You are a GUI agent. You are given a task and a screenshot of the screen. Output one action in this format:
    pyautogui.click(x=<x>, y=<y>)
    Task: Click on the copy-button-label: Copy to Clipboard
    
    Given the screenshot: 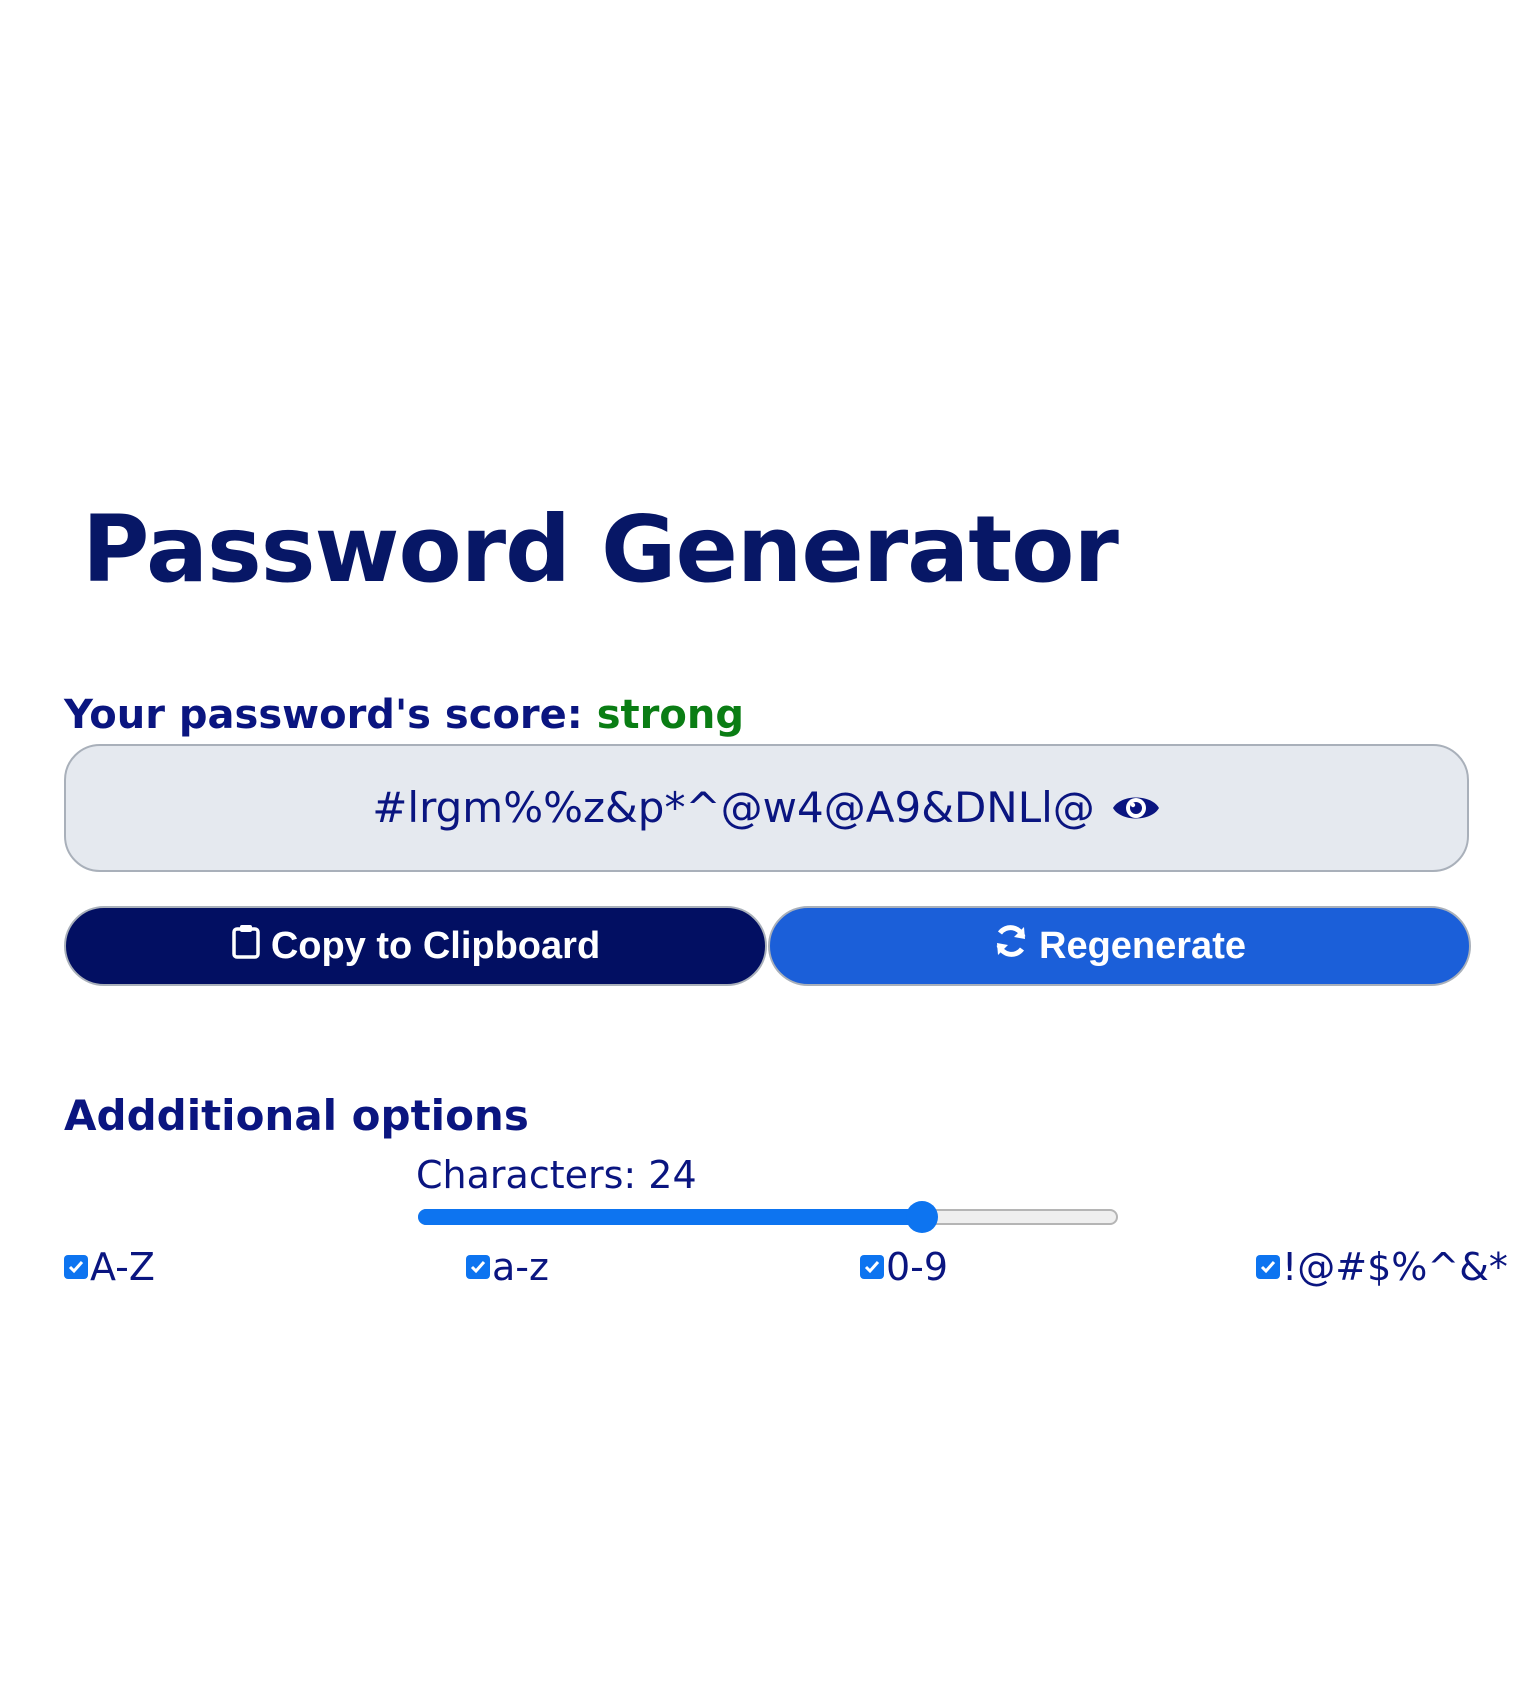 What is the action you would take?
    pyautogui.click(x=435, y=945)
    